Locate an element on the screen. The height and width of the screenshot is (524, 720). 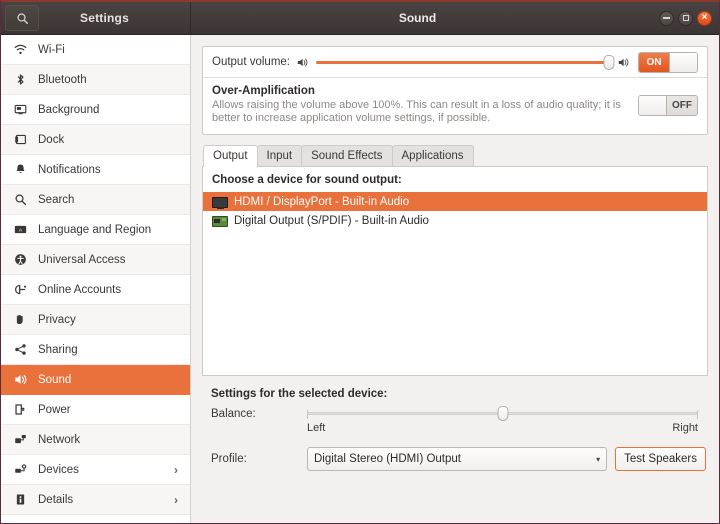
sharing-icon is located at coordinates (20, 349).